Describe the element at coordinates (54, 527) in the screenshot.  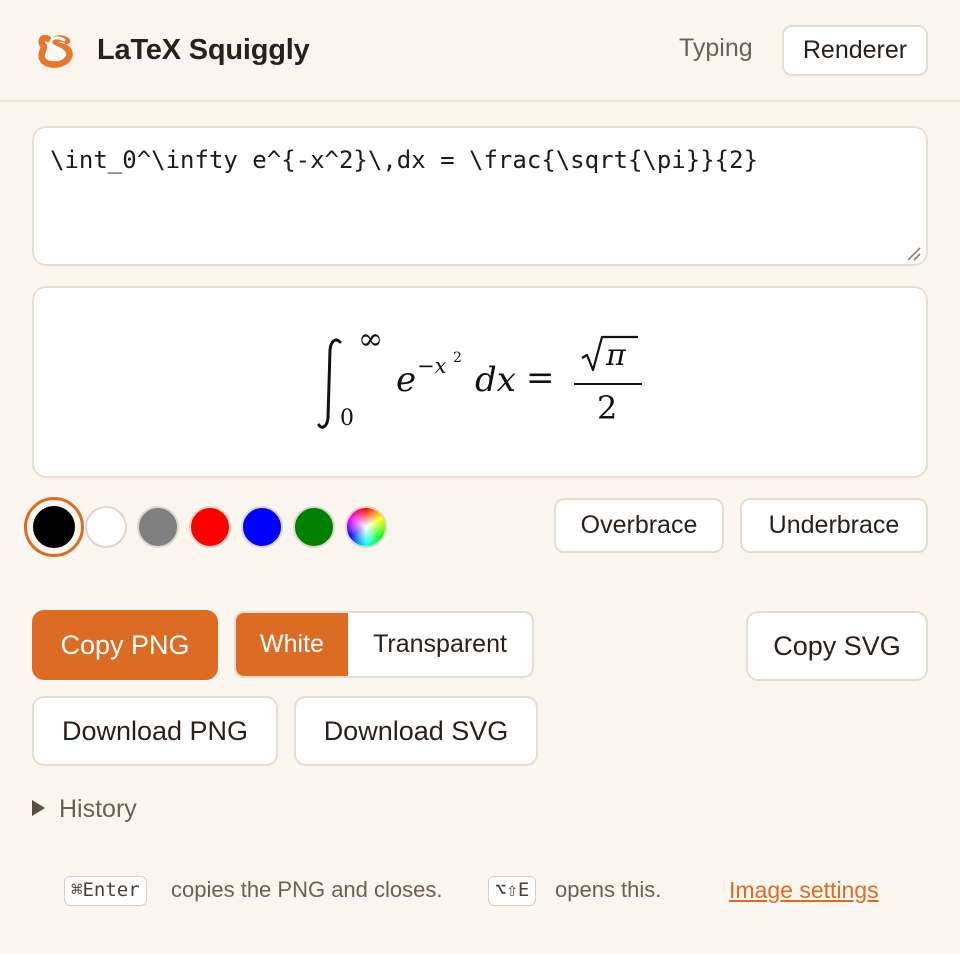
I see `color-swatch-black` at that location.